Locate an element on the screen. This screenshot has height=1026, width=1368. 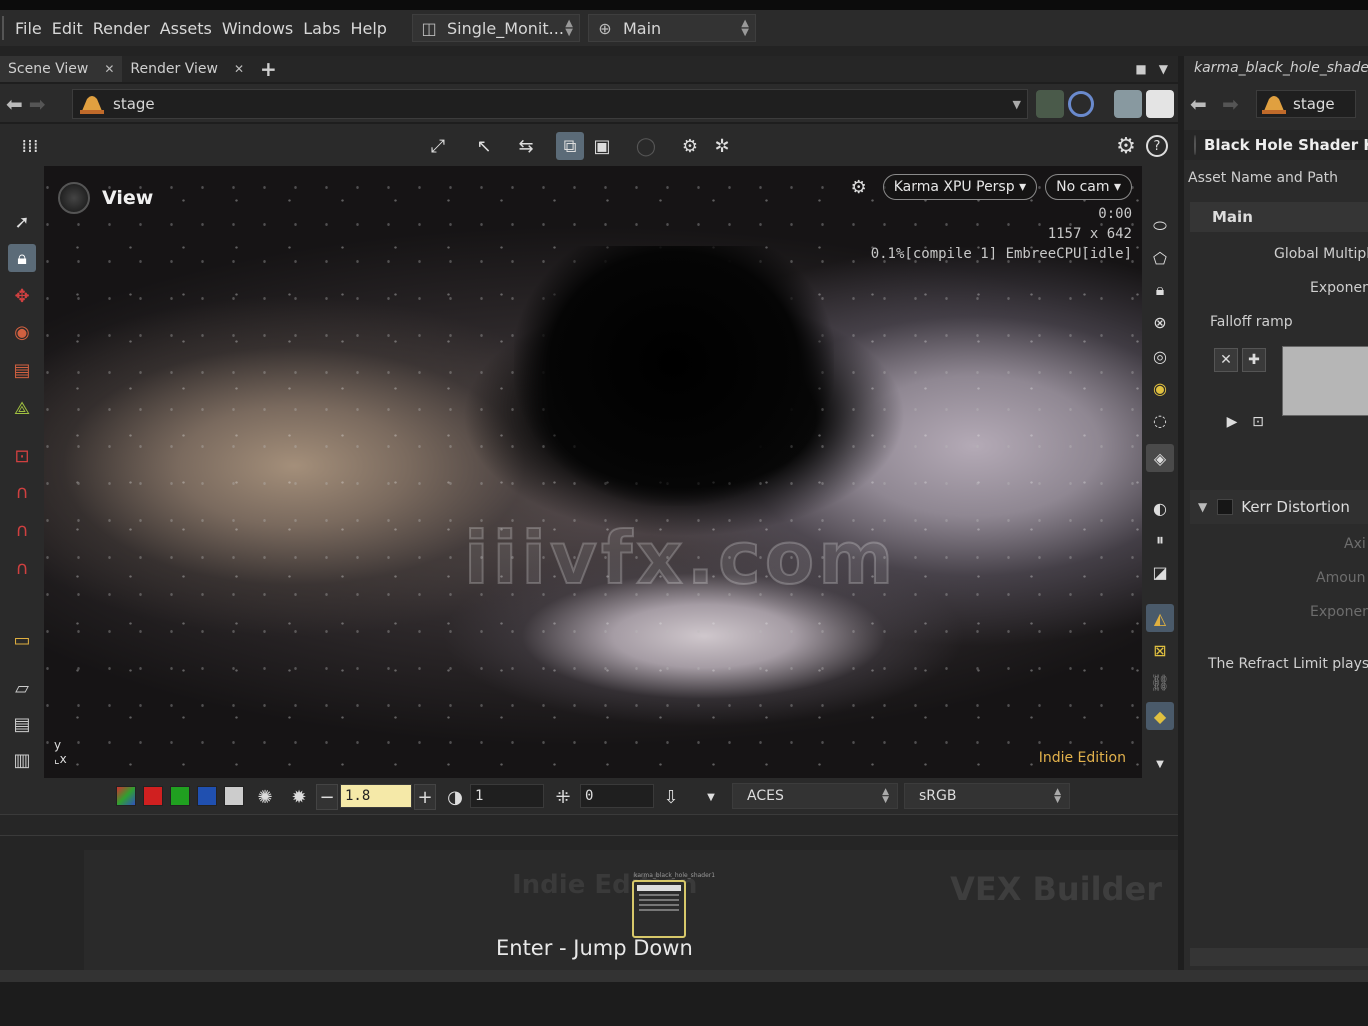
render-settings-icon: ✲ is located at coordinates (722, 146).